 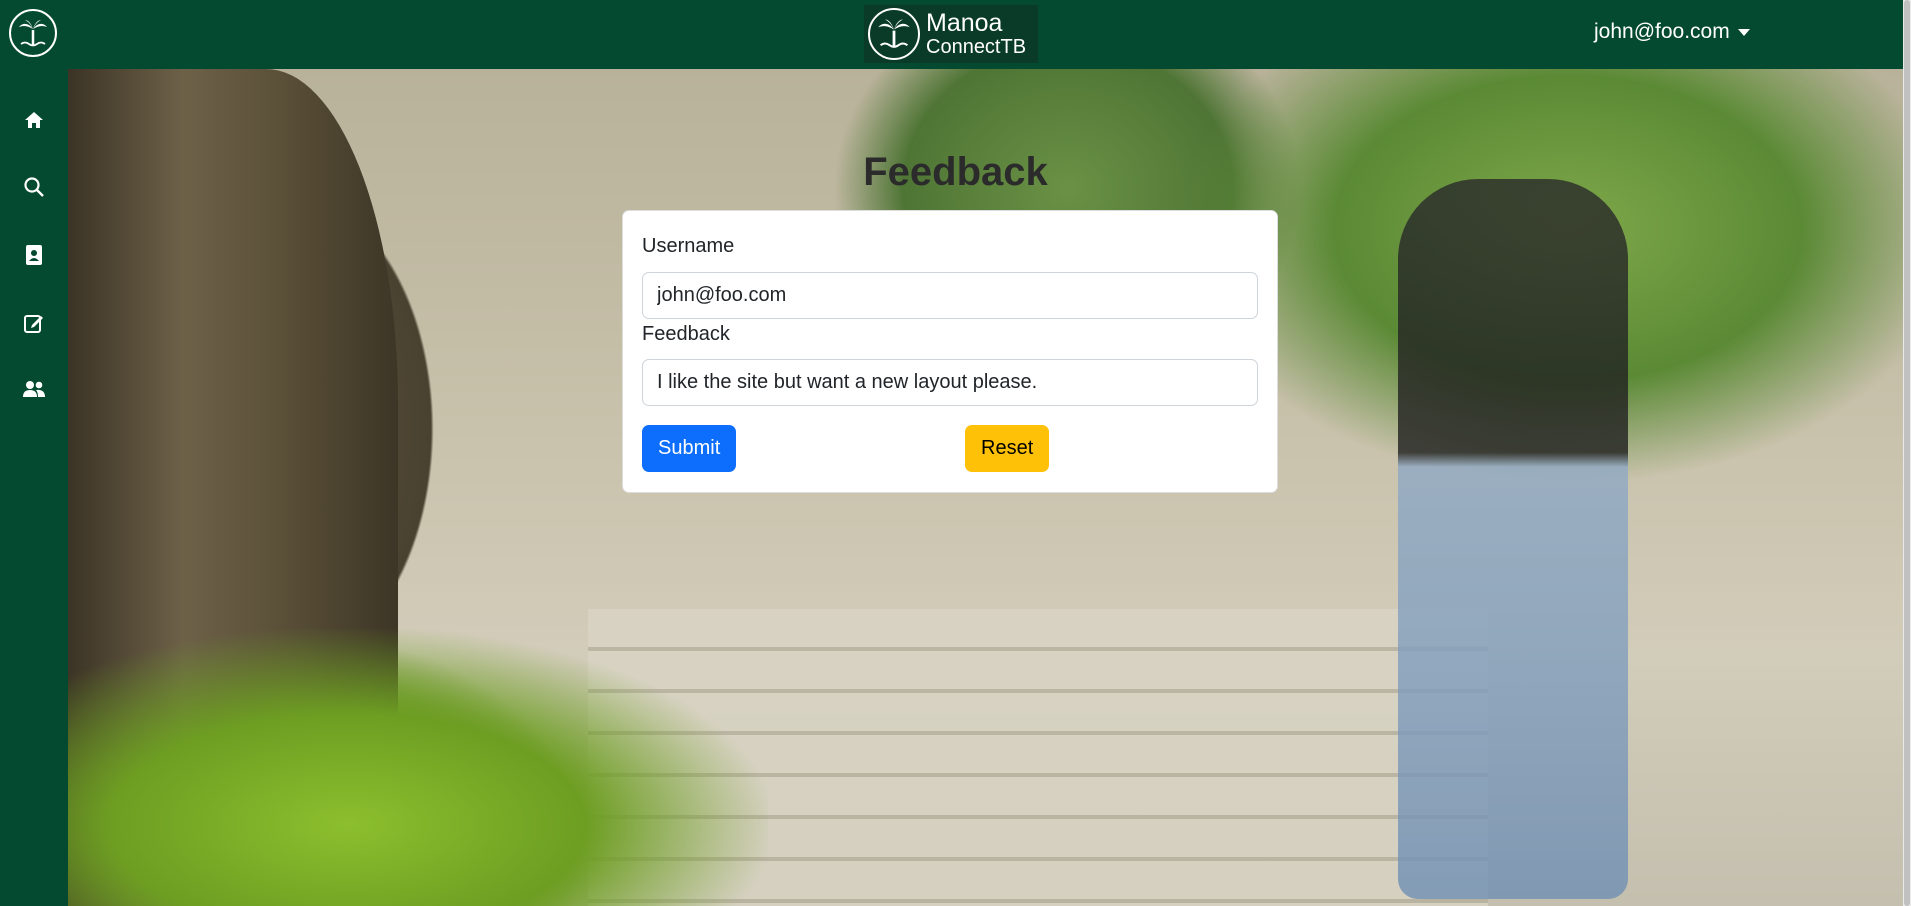 I want to click on brand-name: Manoa, so click(x=964, y=23).